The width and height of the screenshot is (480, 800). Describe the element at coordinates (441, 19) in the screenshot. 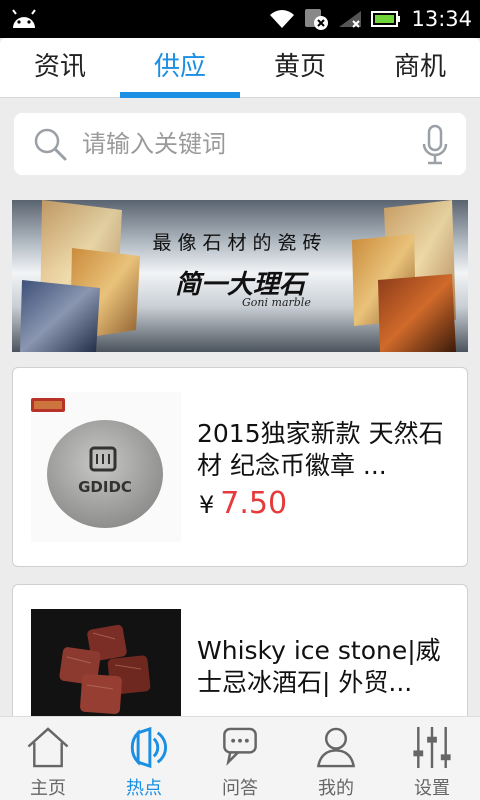

I see `clock-time: 13:34` at that location.